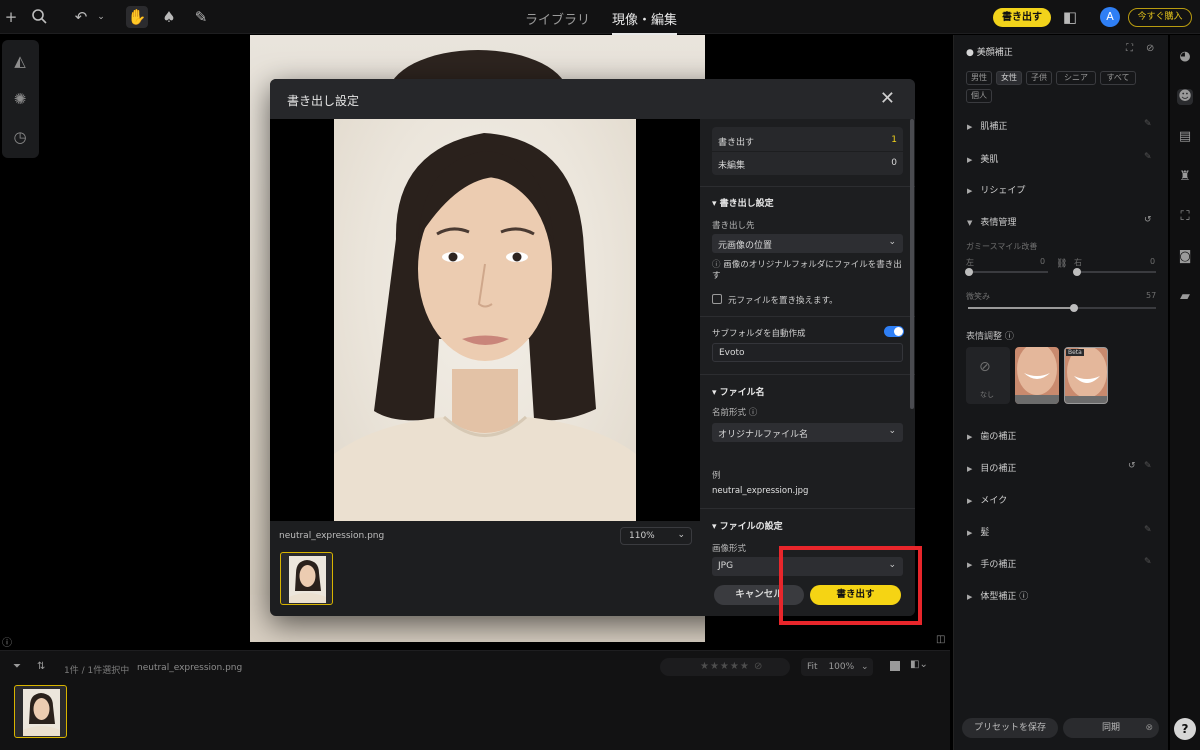 This screenshot has width=1200, height=750. I want to click on sync-label: 同期, so click(1110, 728).